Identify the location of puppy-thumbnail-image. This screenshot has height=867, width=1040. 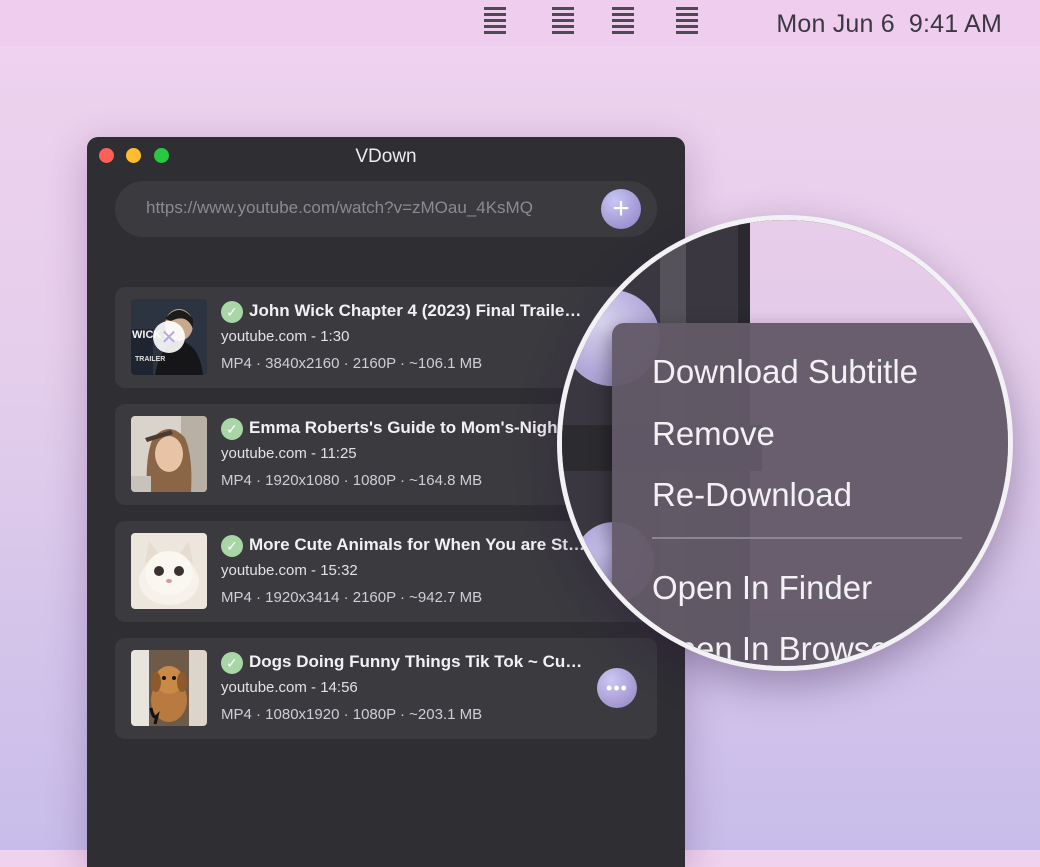
(169, 688).